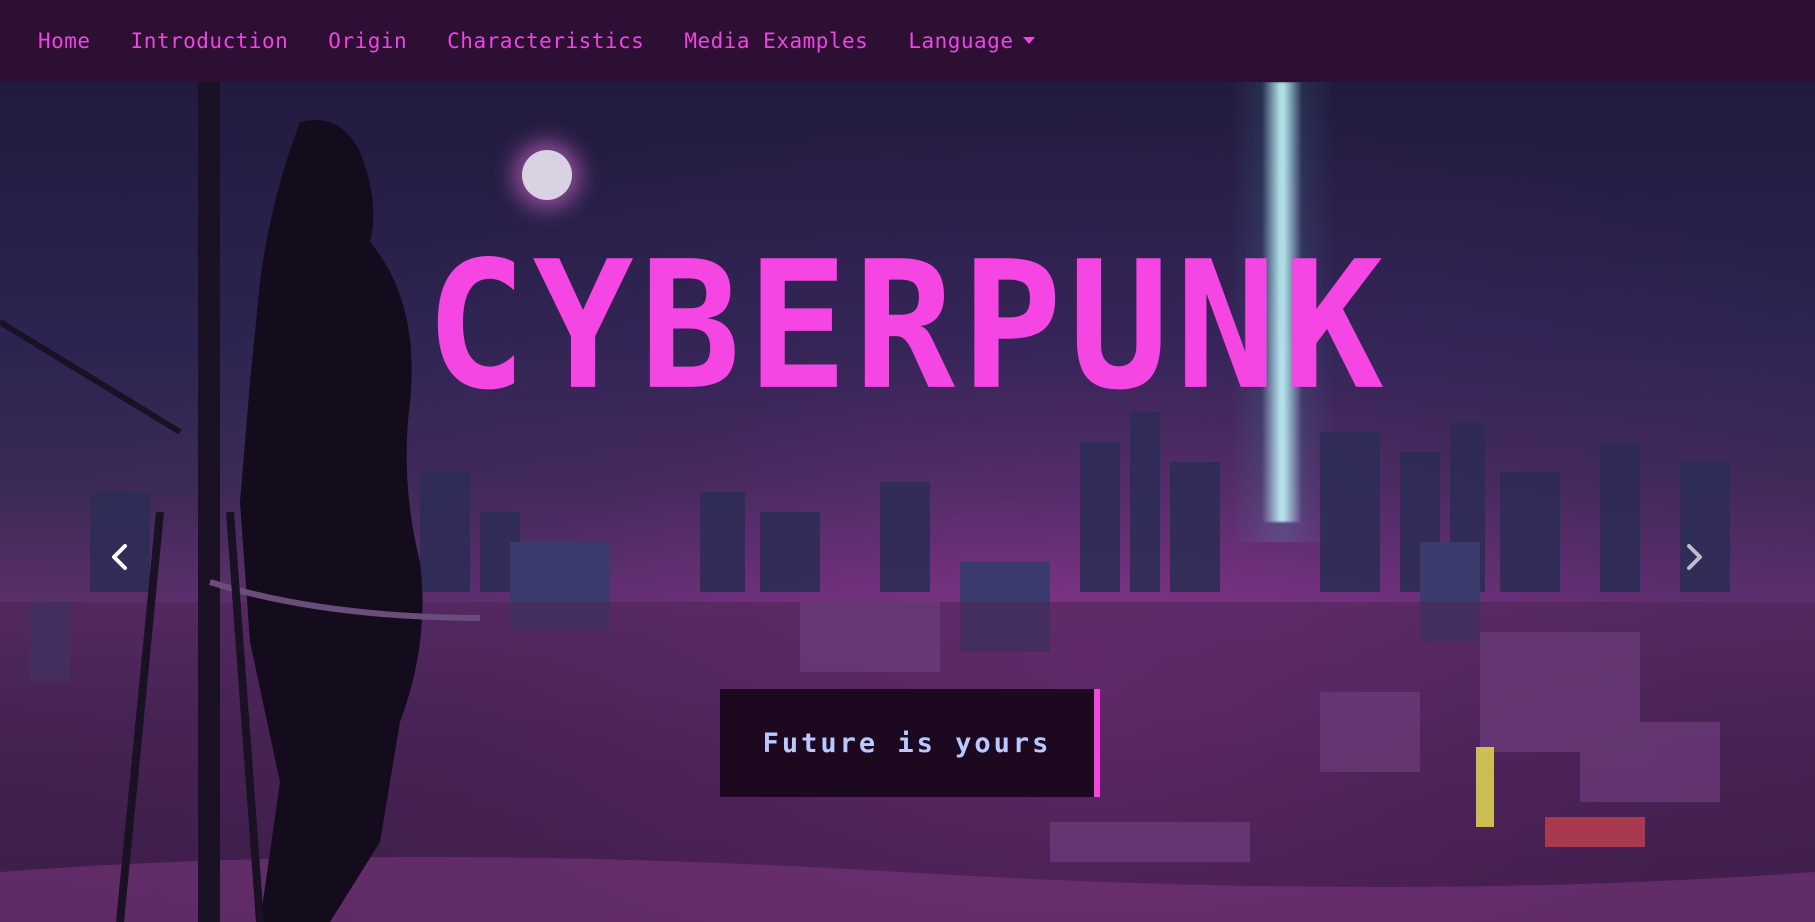 The width and height of the screenshot is (1815, 922). I want to click on tagline-box: Future is yours, so click(910, 743).